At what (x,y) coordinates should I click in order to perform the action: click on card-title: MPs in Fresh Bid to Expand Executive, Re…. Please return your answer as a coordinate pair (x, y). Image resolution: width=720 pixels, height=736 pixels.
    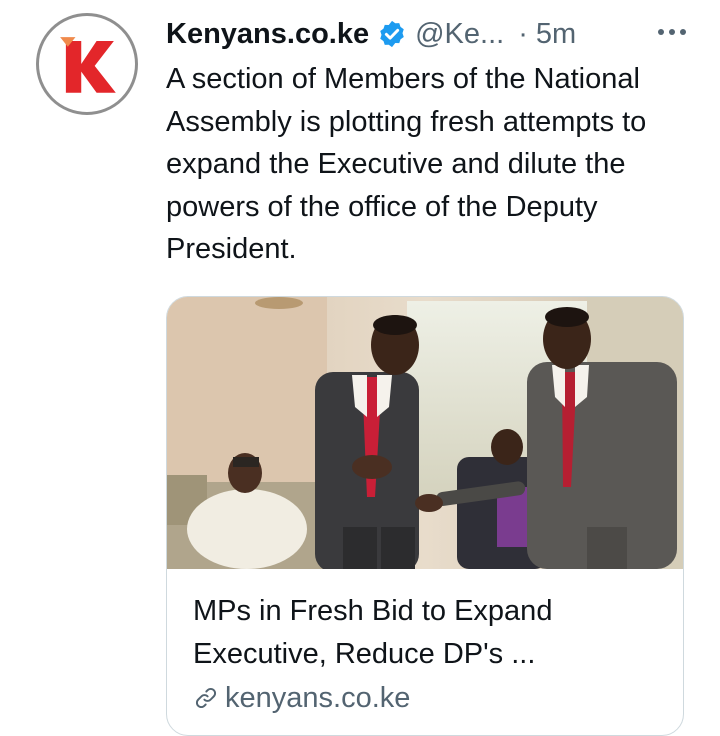
    Looking at the image, I should click on (428, 633).